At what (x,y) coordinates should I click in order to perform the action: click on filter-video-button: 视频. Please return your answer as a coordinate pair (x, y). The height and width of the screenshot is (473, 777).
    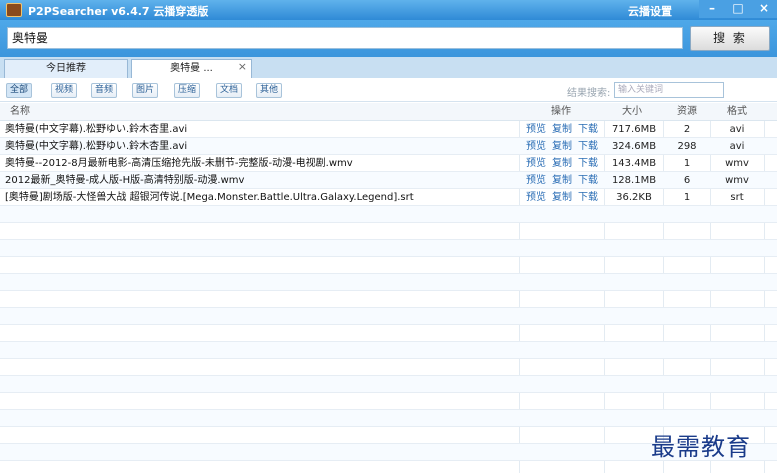
    Looking at the image, I should click on (64, 90).